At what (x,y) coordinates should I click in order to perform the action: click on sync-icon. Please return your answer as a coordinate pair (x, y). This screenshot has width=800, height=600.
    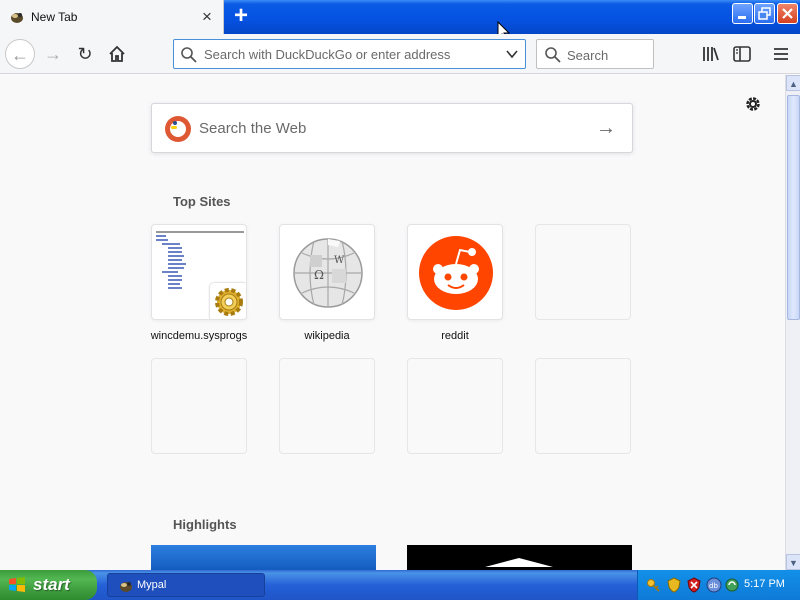
    Looking at the image, I should click on (732, 585).